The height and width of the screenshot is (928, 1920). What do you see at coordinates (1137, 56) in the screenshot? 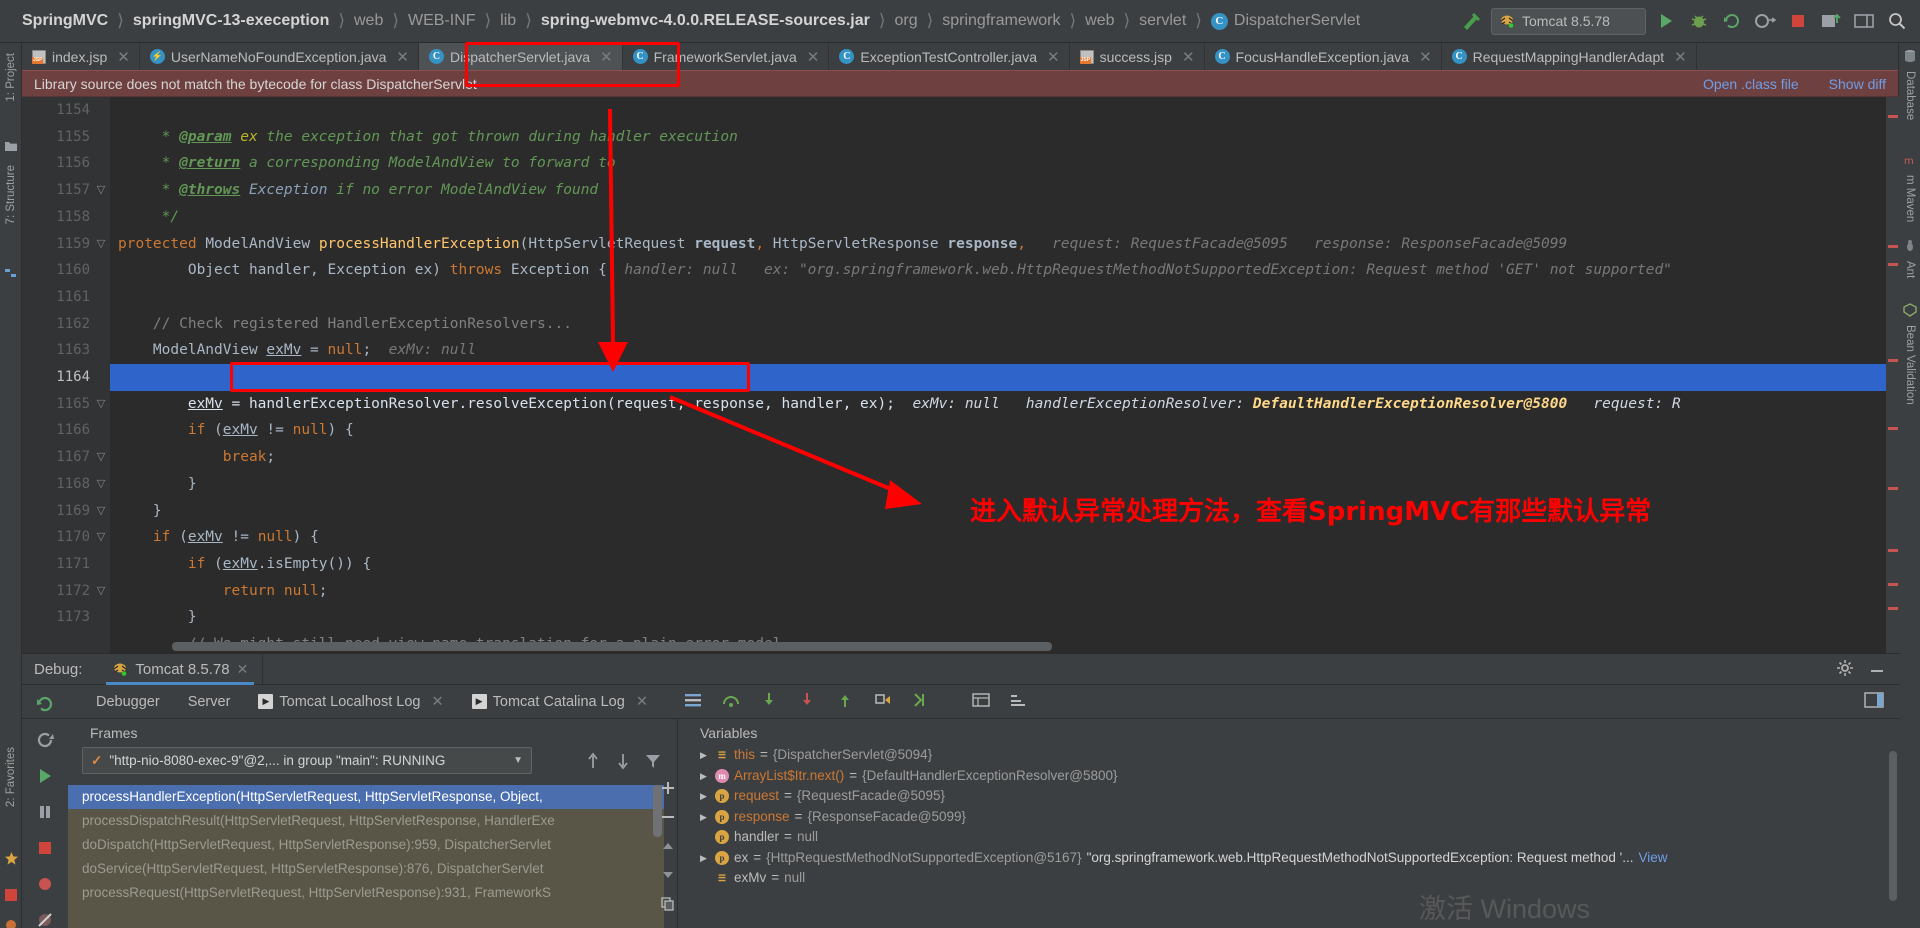
I see `tab-success-jsp: success.jsp ✕` at bounding box center [1137, 56].